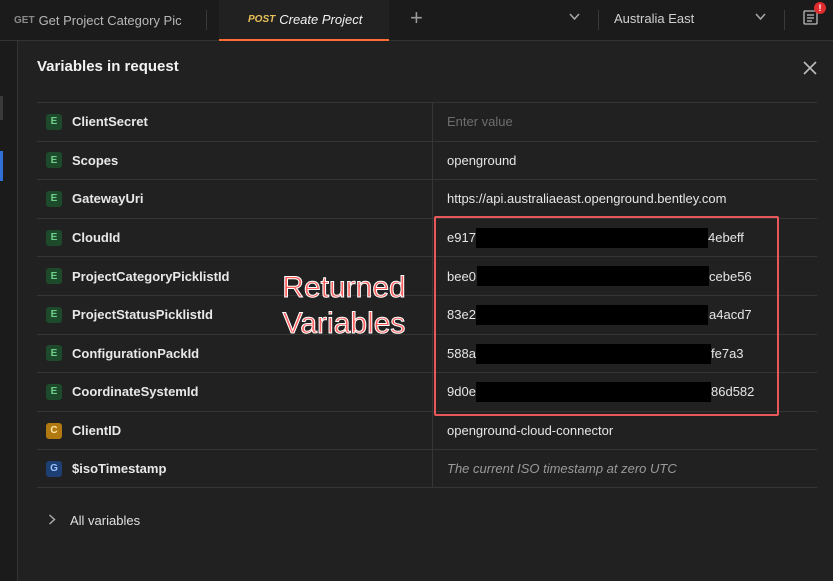 This screenshot has height=581, width=833. I want to click on variable-key-cell: E GatewayUri, so click(235, 199).